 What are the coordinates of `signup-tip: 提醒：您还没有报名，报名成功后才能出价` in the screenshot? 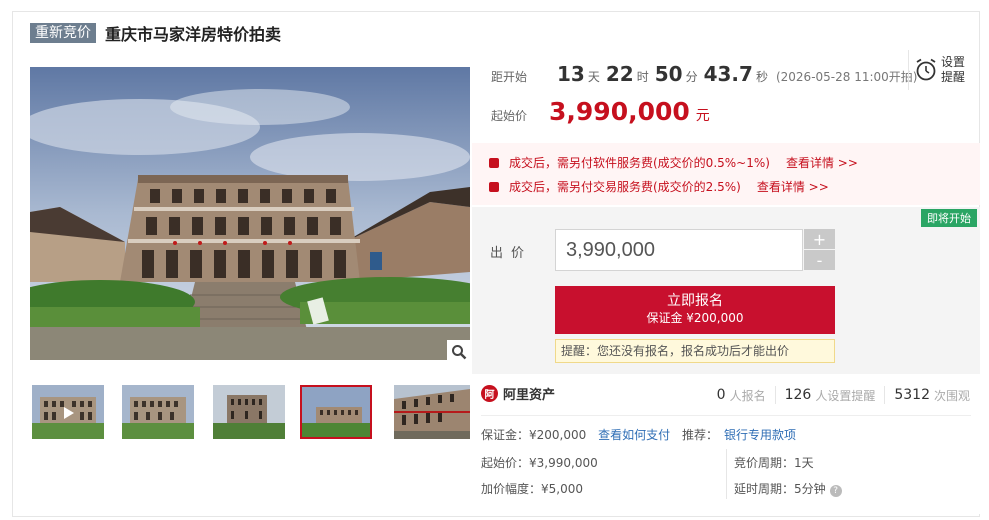 It's located at (695, 351).